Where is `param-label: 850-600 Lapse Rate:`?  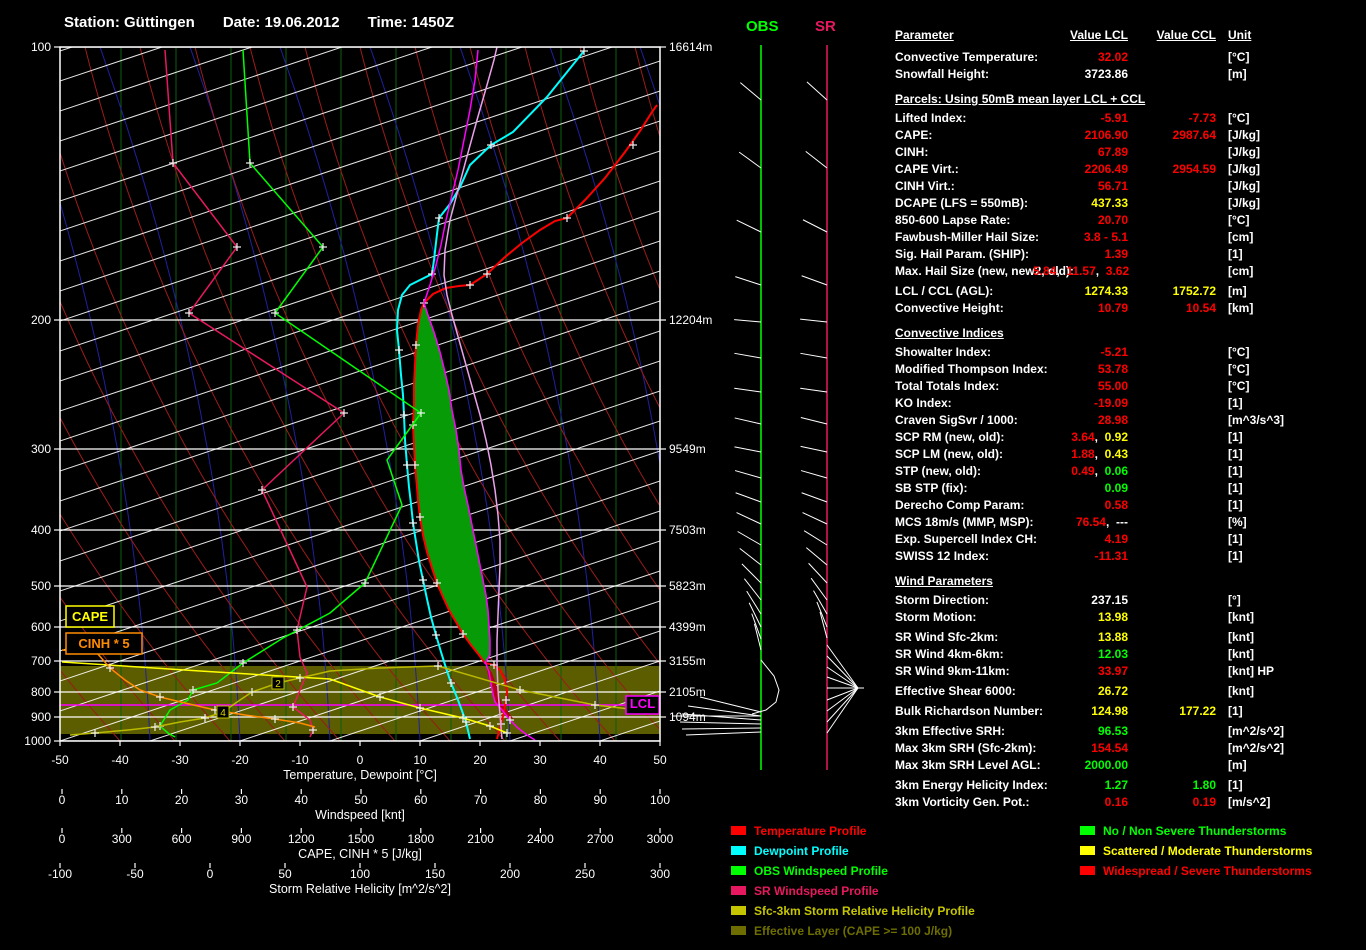 param-label: 850-600 Lapse Rate: is located at coordinates (953, 220).